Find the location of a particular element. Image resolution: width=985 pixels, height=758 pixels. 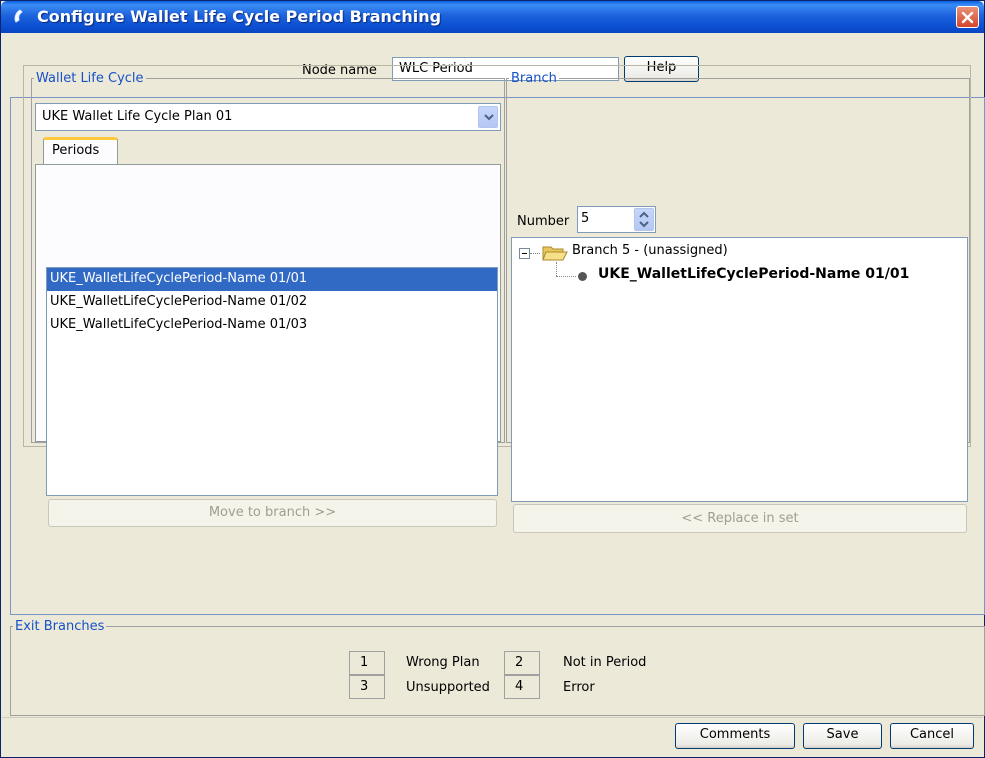

up-down-arrows-icon is located at coordinates (644, 219).